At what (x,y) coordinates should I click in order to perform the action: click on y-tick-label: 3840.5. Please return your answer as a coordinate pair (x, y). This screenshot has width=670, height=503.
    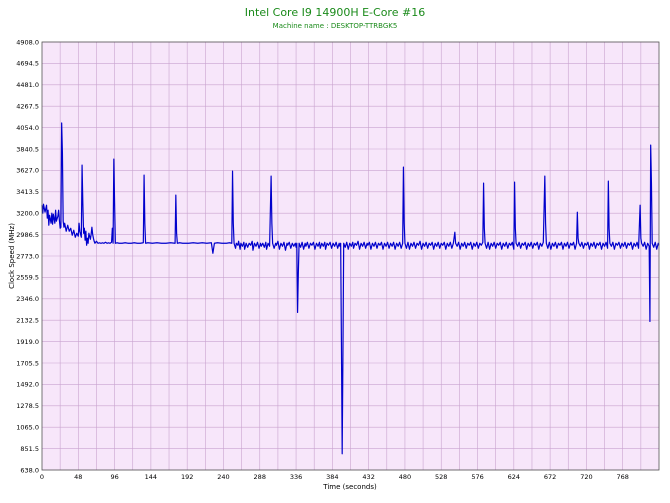
    Looking at the image, I should click on (27, 149).